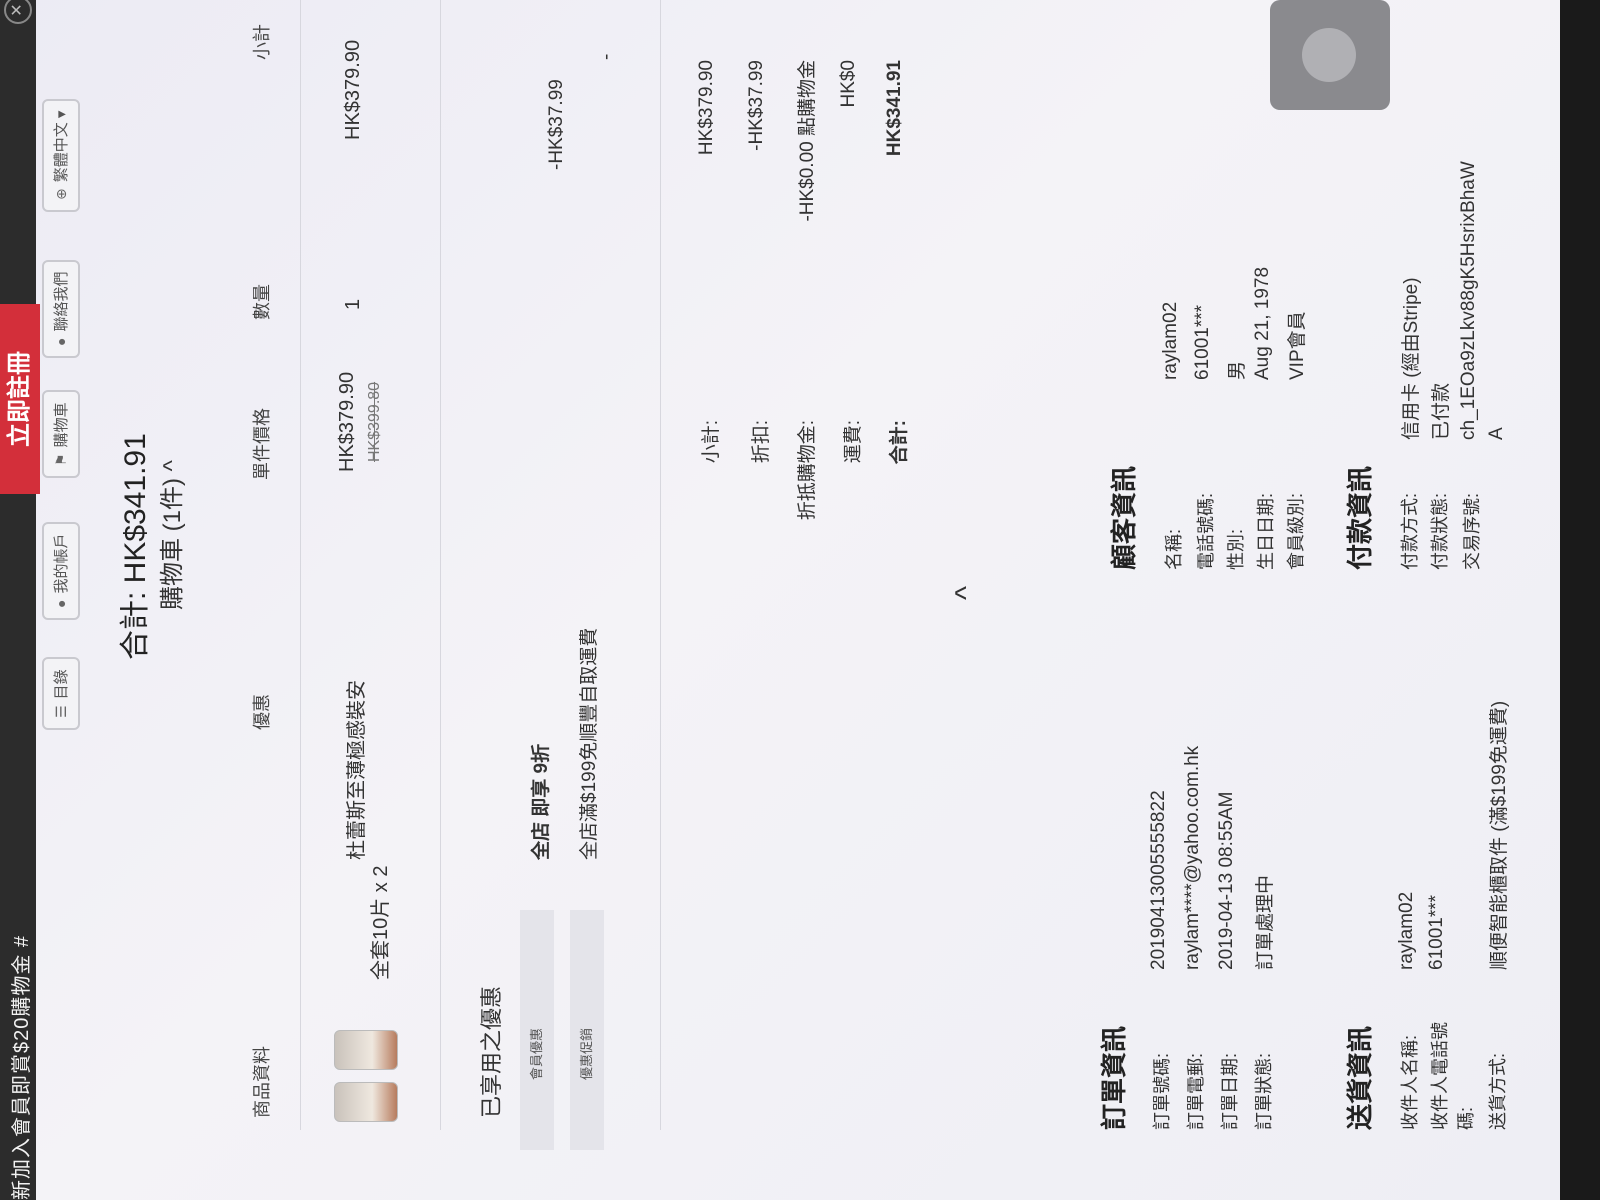  Describe the element at coordinates (262, 712) in the screenshot. I see `header-discount: 優惠` at that location.